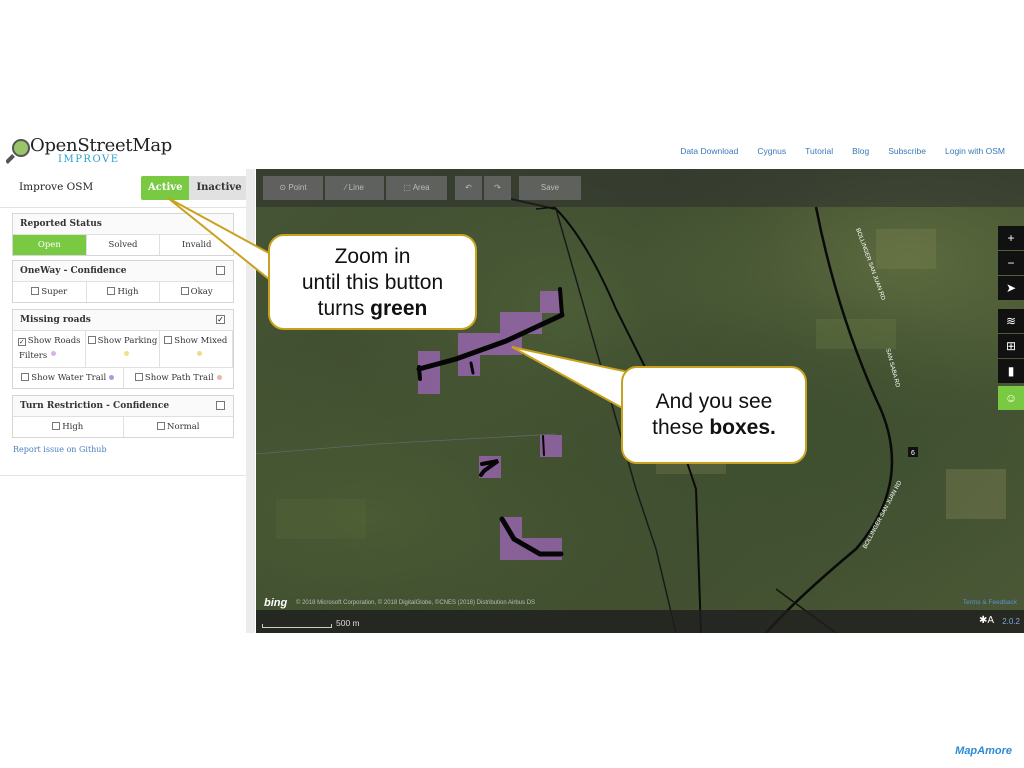 This screenshot has height=768, width=1024. I want to click on nav-blog: Blog, so click(860, 151).